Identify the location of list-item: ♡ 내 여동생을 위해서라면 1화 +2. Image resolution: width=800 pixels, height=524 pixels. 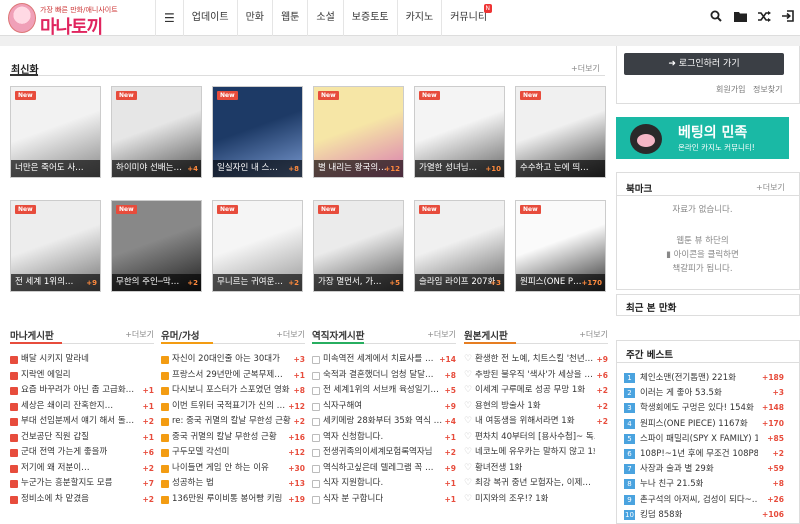
(536, 422).